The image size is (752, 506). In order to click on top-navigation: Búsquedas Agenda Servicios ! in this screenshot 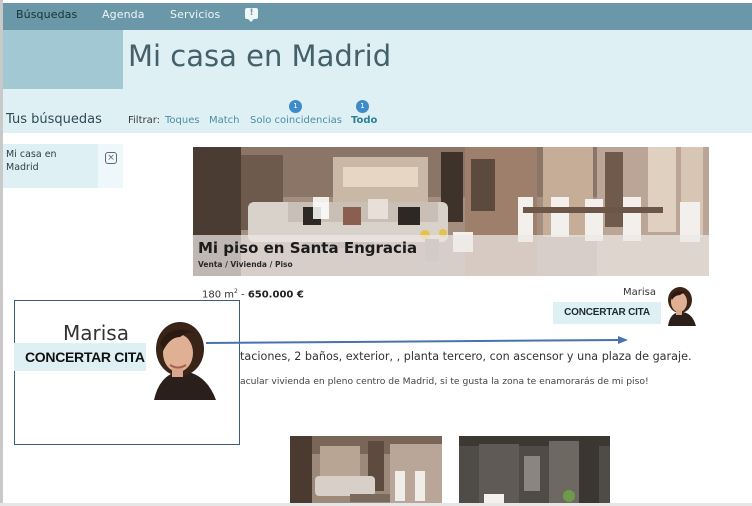, I will do `click(377, 16)`.